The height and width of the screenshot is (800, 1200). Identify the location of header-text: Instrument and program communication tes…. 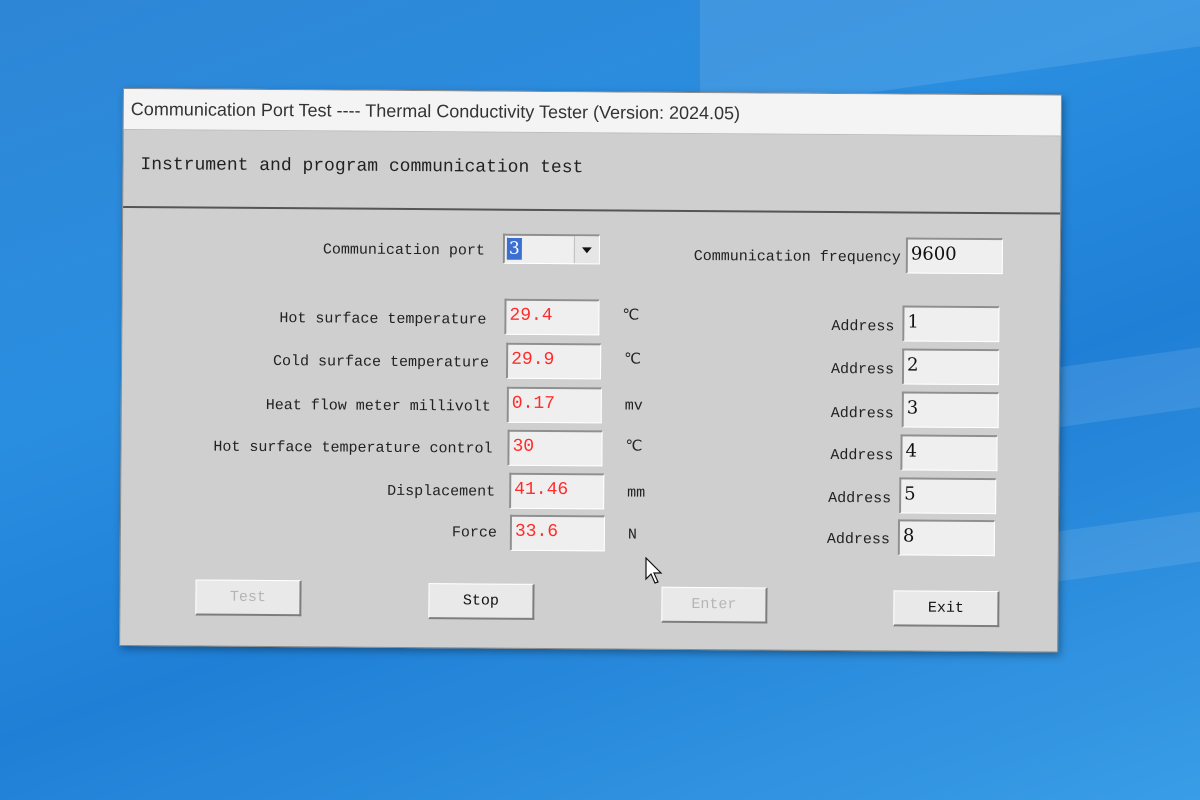
(362, 167).